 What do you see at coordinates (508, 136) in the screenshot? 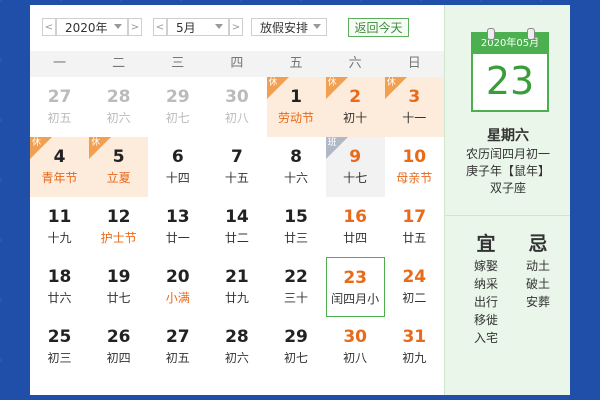
I see `detail-weekday: 星期六` at bounding box center [508, 136].